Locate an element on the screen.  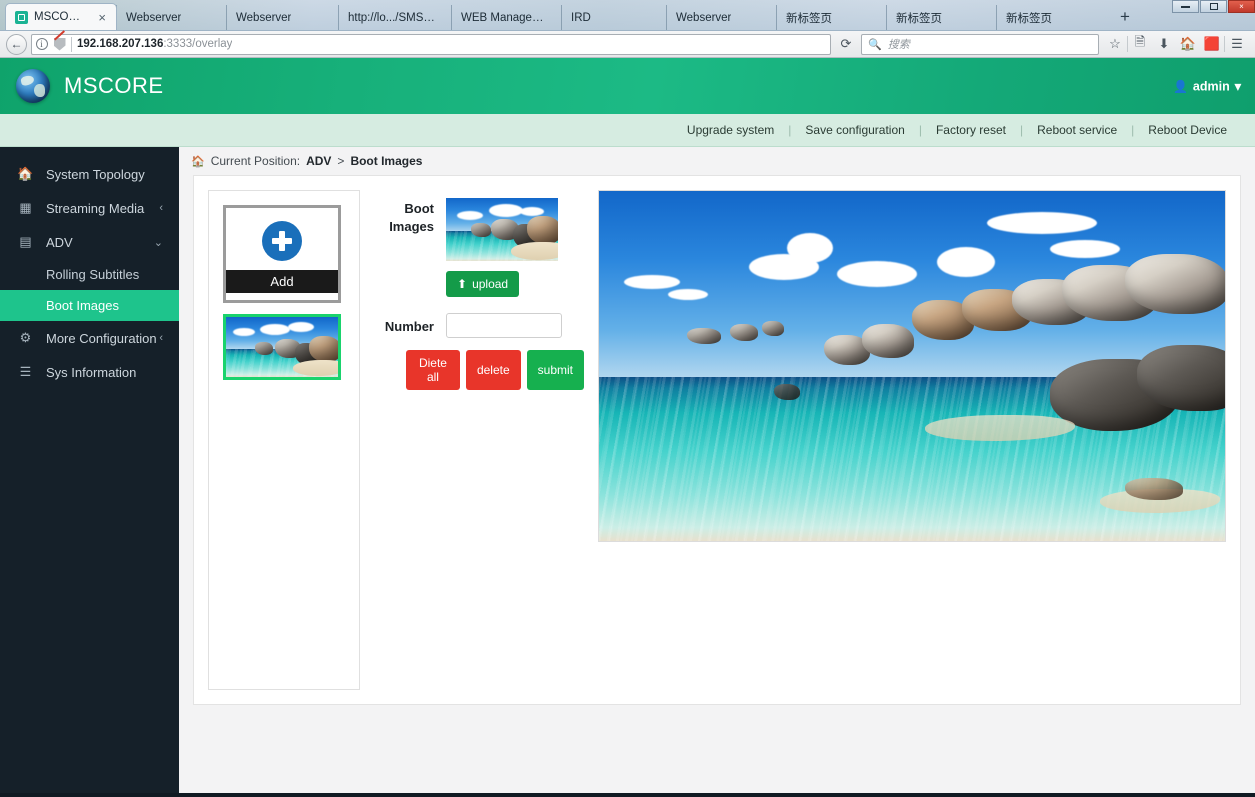
url-path: :3333/overlay is located at coordinates (198, 44).